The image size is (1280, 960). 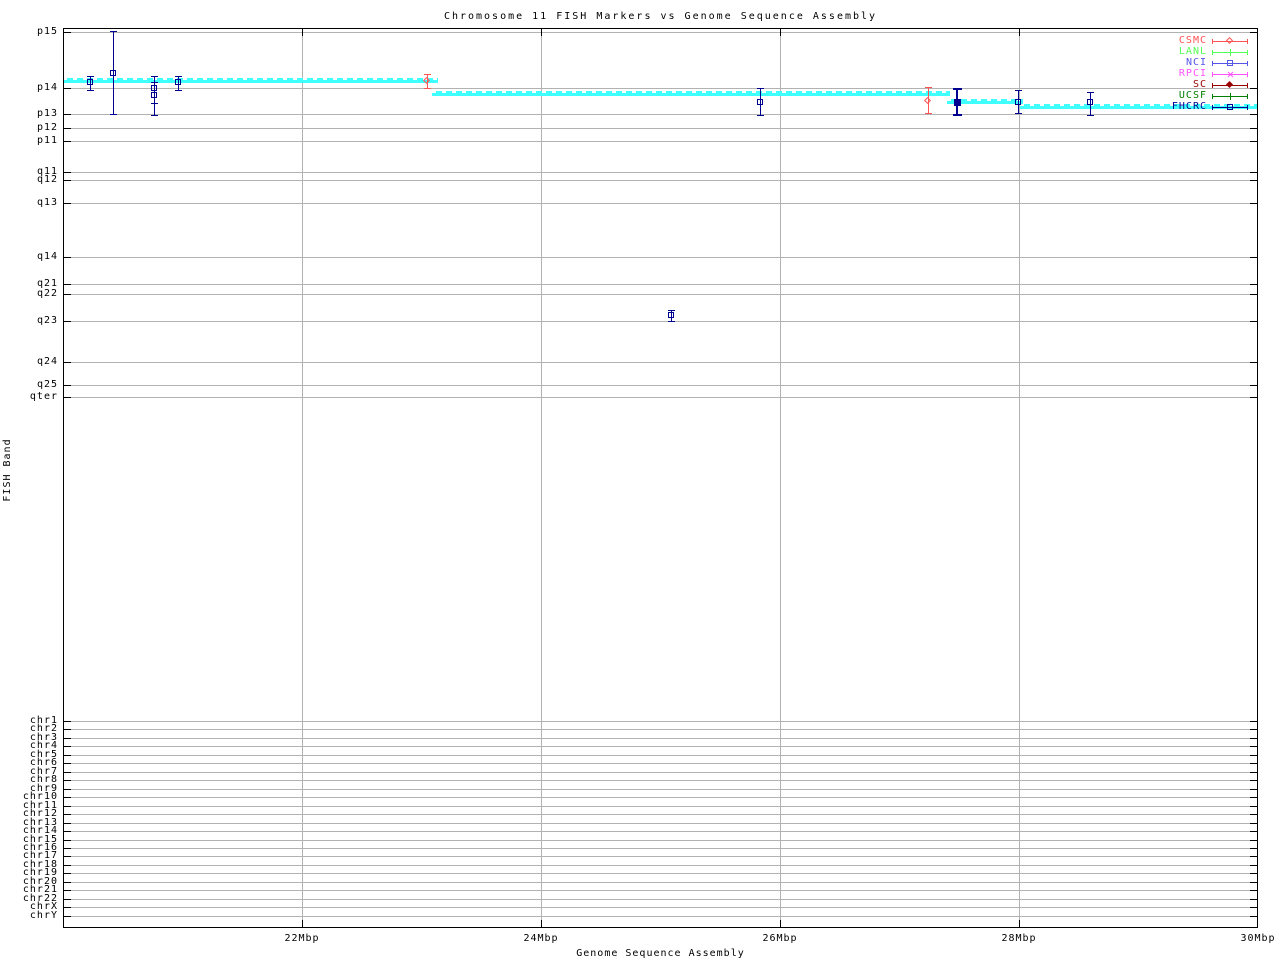 I want to click on x-tick-label: 22Mbp, so click(x=302, y=938).